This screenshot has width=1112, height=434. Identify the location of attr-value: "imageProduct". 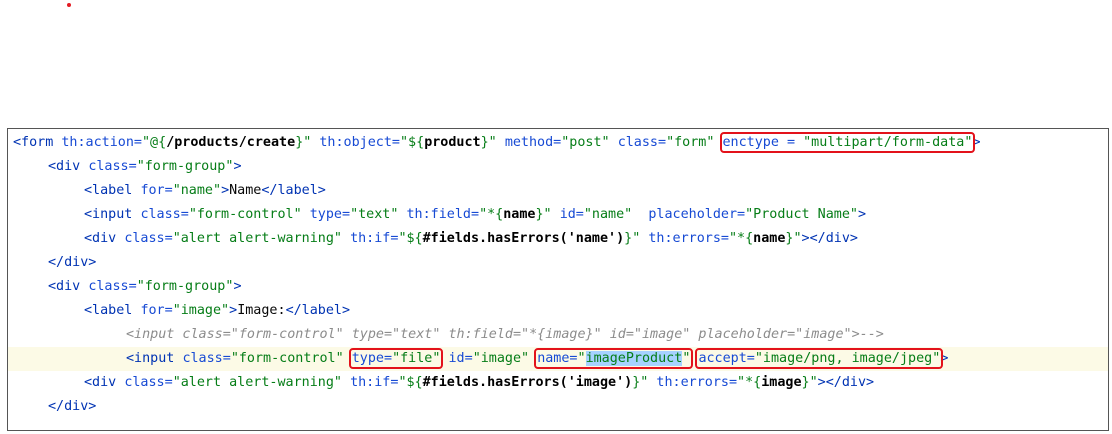
(634, 358).